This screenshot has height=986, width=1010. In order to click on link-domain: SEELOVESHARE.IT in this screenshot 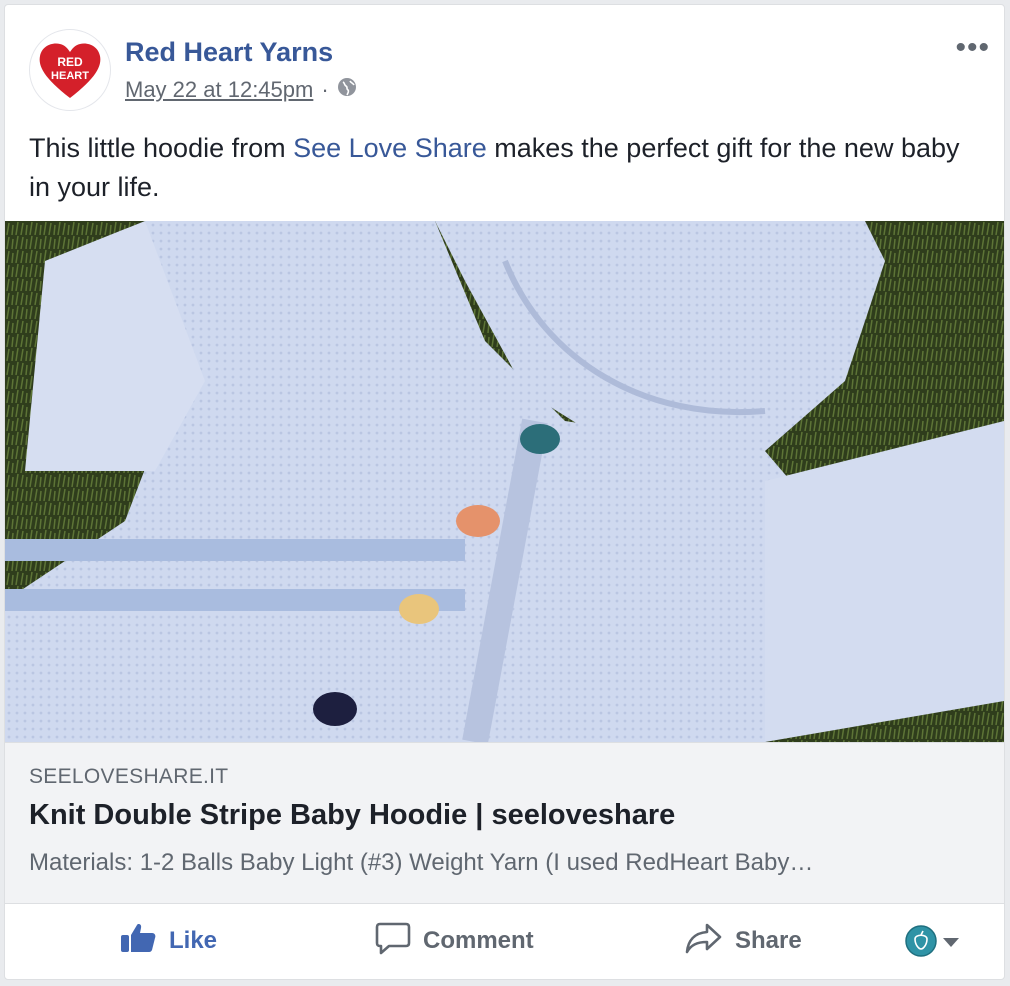, I will do `click(129, 776)`.